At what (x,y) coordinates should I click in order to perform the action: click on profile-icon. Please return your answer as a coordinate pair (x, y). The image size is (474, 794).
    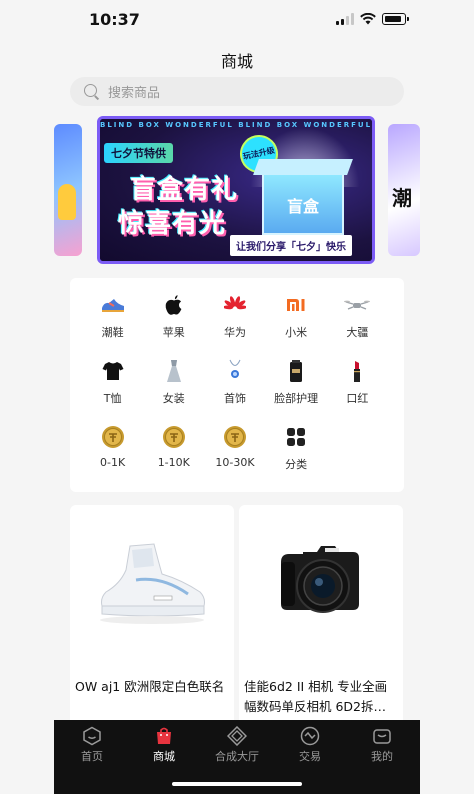
    Looking at the image, I should click on (382, 736).